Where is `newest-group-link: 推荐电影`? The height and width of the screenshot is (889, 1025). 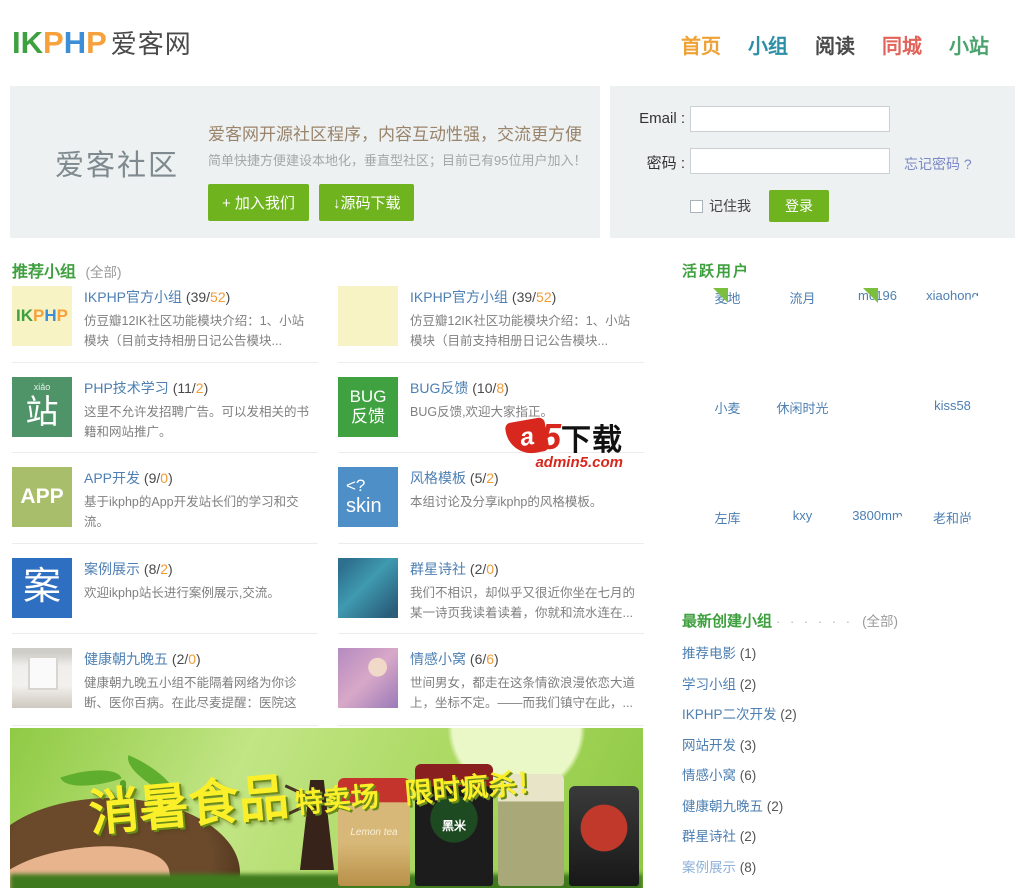 newest-group-link: 推荐电影 is located at coordinates (709, 653).